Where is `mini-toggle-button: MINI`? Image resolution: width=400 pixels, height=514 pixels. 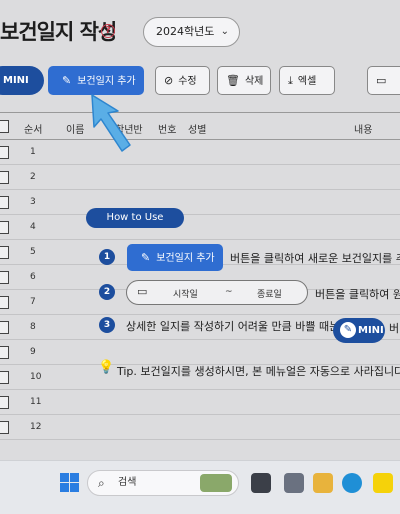
mini-toggle-button: MINI is located at coordinates (22, 80).